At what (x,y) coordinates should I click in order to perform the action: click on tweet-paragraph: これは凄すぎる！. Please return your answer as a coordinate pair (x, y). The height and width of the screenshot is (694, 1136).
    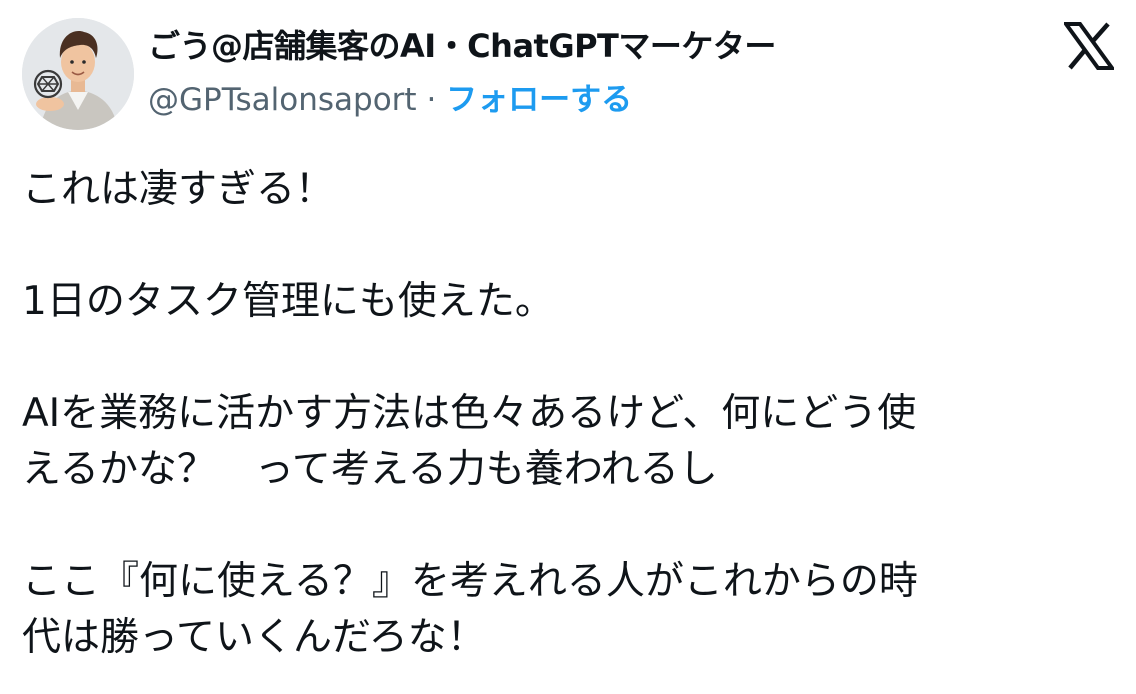
    Looking at the image, I should click on (178, 189).